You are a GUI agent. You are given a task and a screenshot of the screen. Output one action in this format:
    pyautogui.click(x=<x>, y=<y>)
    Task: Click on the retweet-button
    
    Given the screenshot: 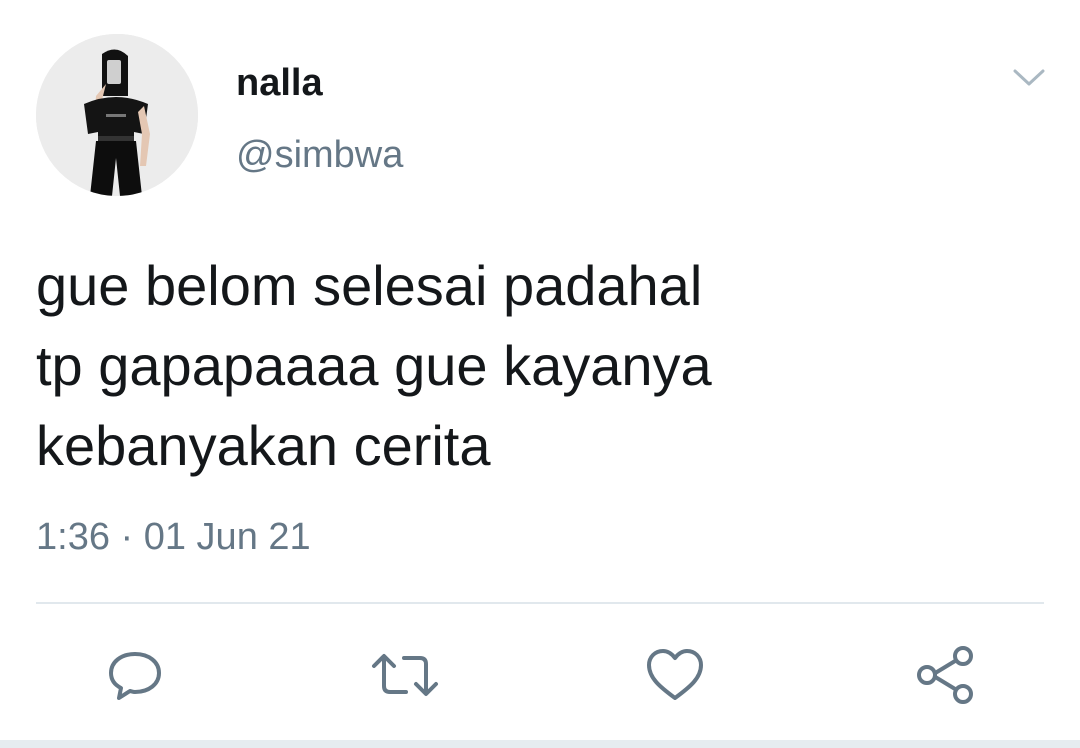 What is the action you would take?
    pyautogui.click(x=405, y=675)
    